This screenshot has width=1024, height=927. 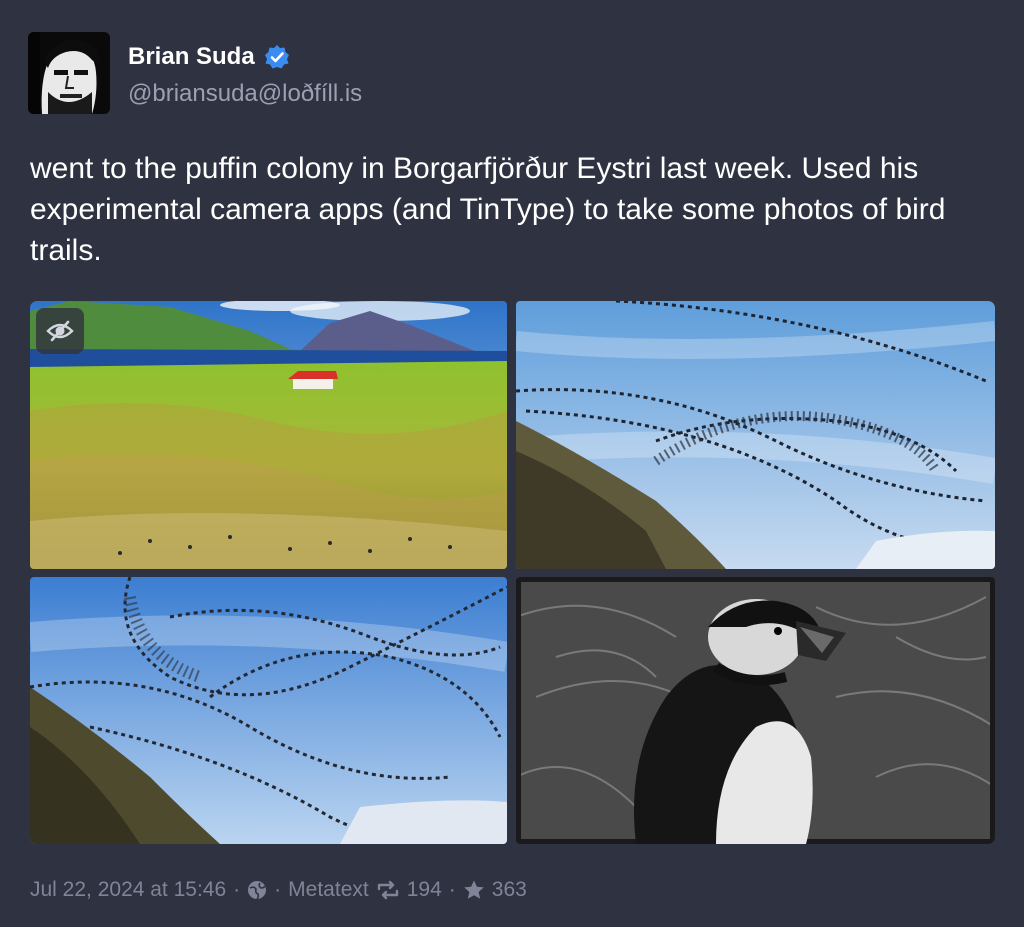 I want to click on bird-trails-photo, so click(x=755, y=435).